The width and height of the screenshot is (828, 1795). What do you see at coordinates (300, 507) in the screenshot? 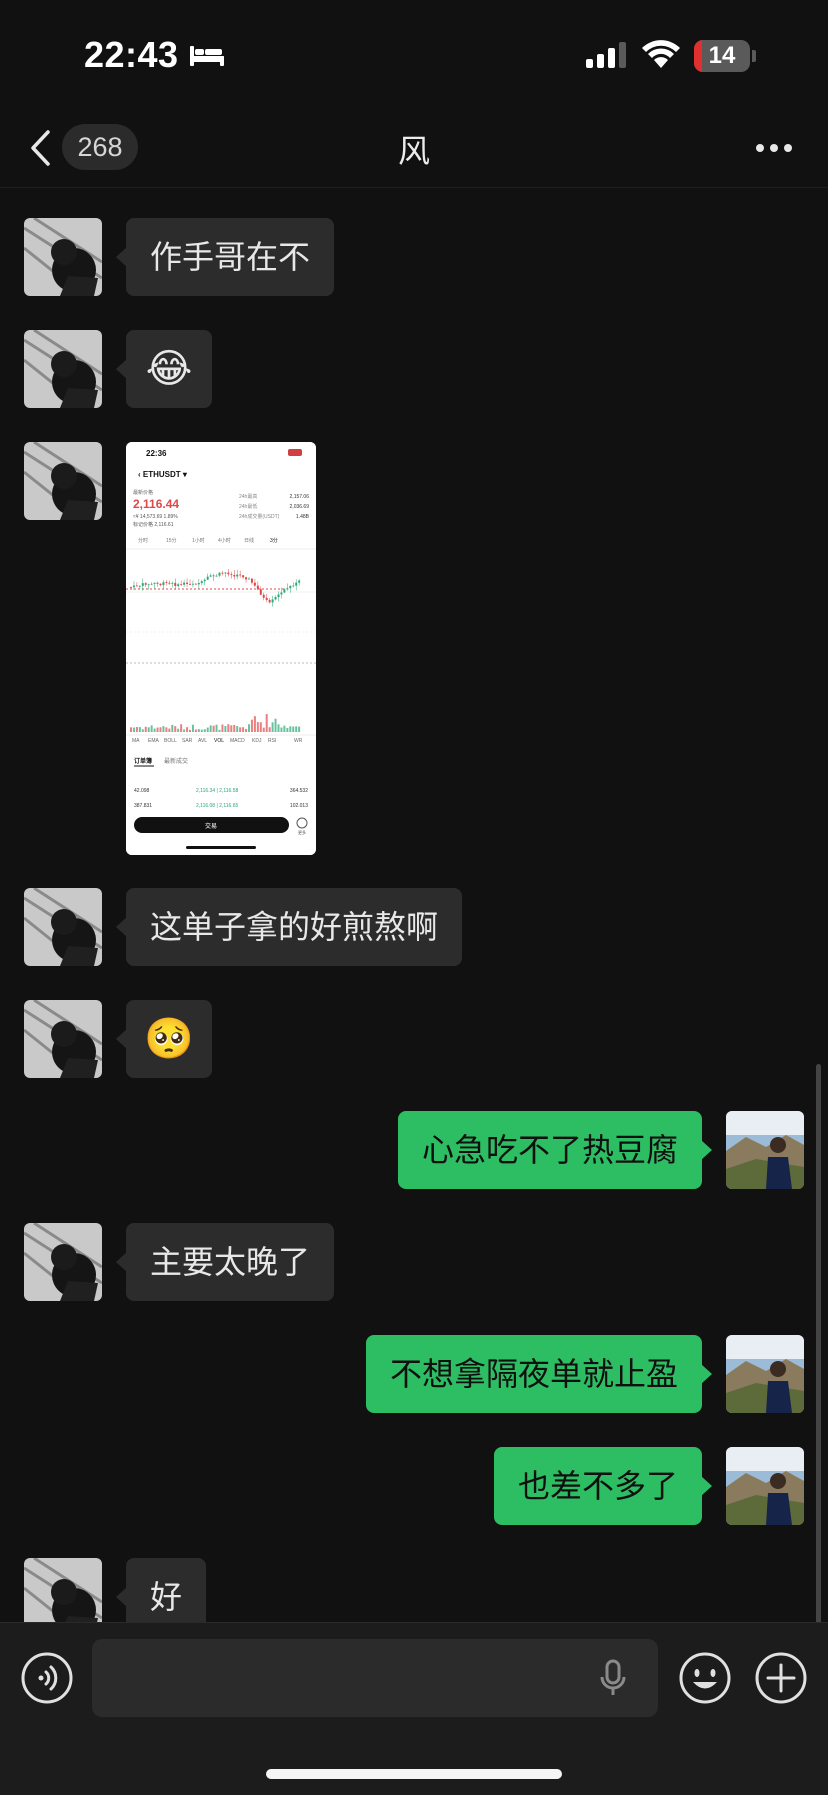
I see `svg-text: 2,036.69` at bounding box center [300, 507].